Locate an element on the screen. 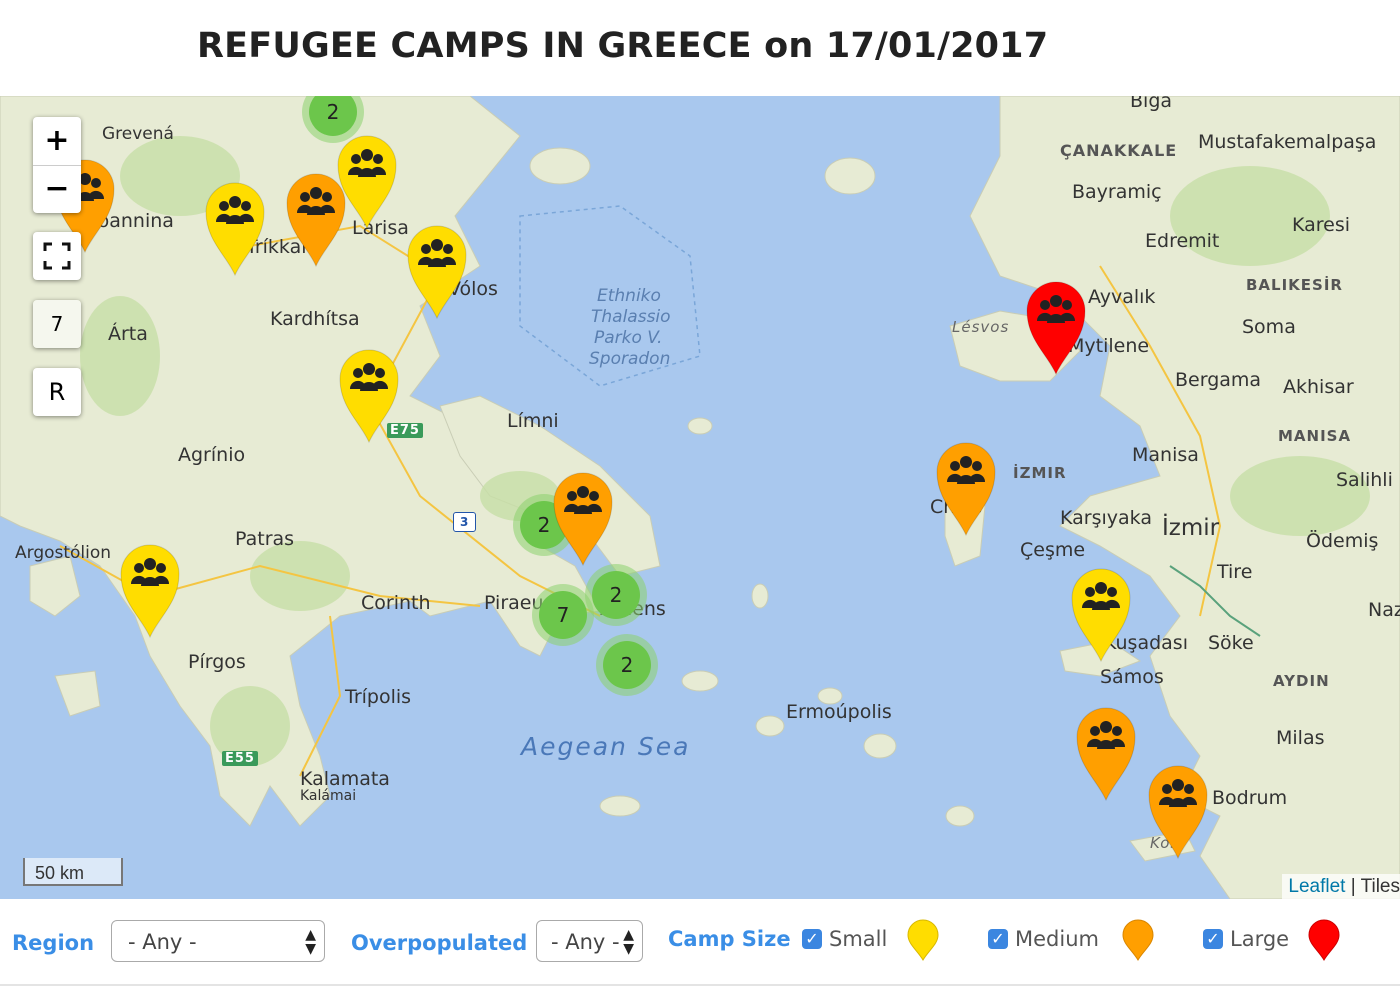 The width and height of the screenshot is (1400, 991). place-label: E55 is located at coordinates (240, 758).